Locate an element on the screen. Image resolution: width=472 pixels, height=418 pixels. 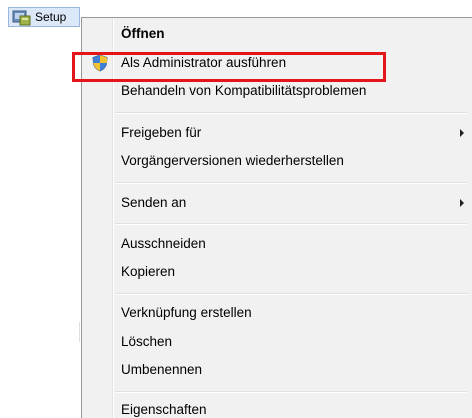
menu-item-label: Verknüpfung erstellen is located at coordinates (186, 312).